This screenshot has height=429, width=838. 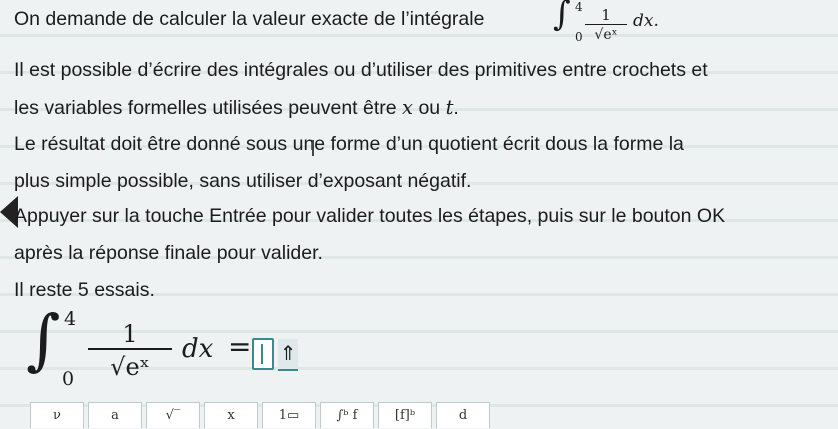 I want to click on prompt-integral: ∫ 4 0 1 √eˣ dx., so click(x=608, y=24).